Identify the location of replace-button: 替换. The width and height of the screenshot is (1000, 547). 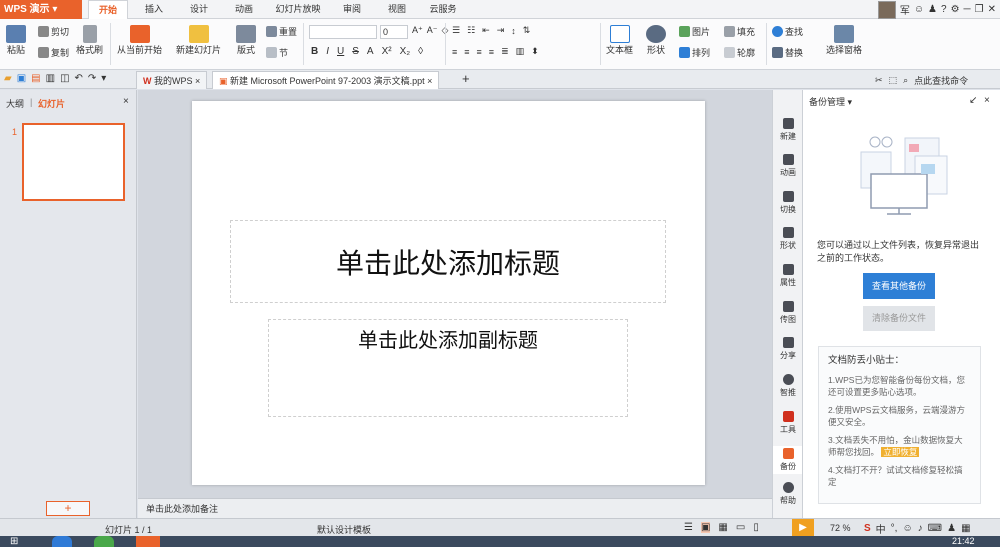
(787, 52).